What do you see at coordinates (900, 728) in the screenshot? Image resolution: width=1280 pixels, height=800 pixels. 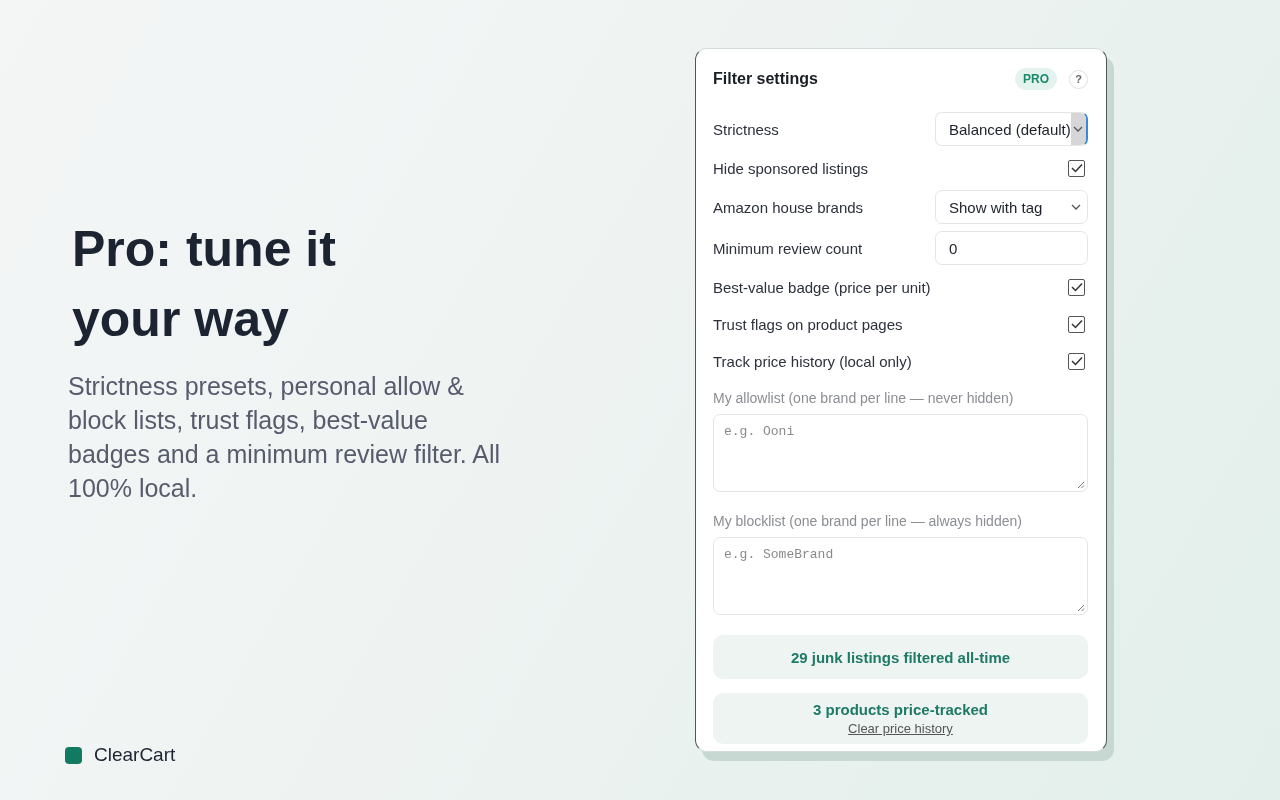 I see `clear-history-link: Clear price history` at bounding box center [900, 728].